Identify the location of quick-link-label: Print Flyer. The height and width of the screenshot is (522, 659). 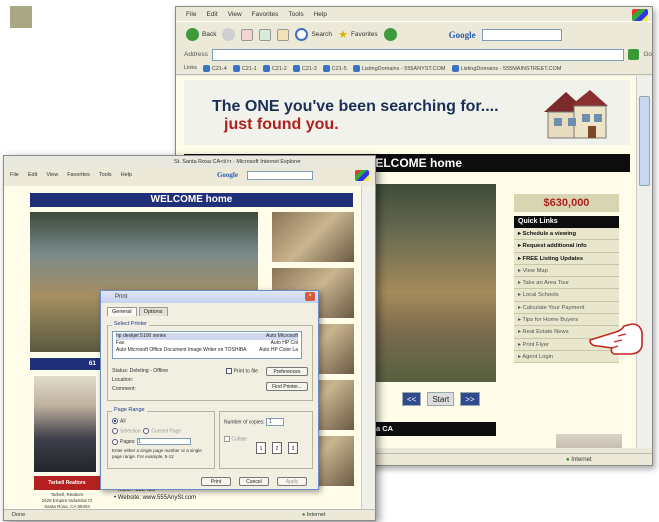
(535, 344).